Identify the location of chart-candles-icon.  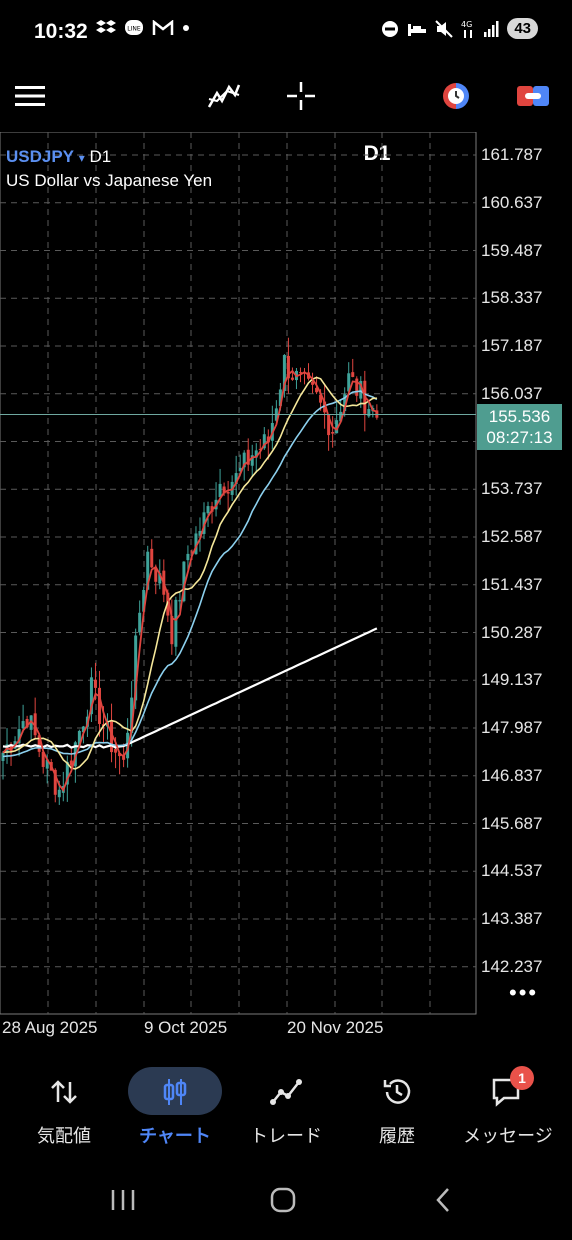
(175, 1092).